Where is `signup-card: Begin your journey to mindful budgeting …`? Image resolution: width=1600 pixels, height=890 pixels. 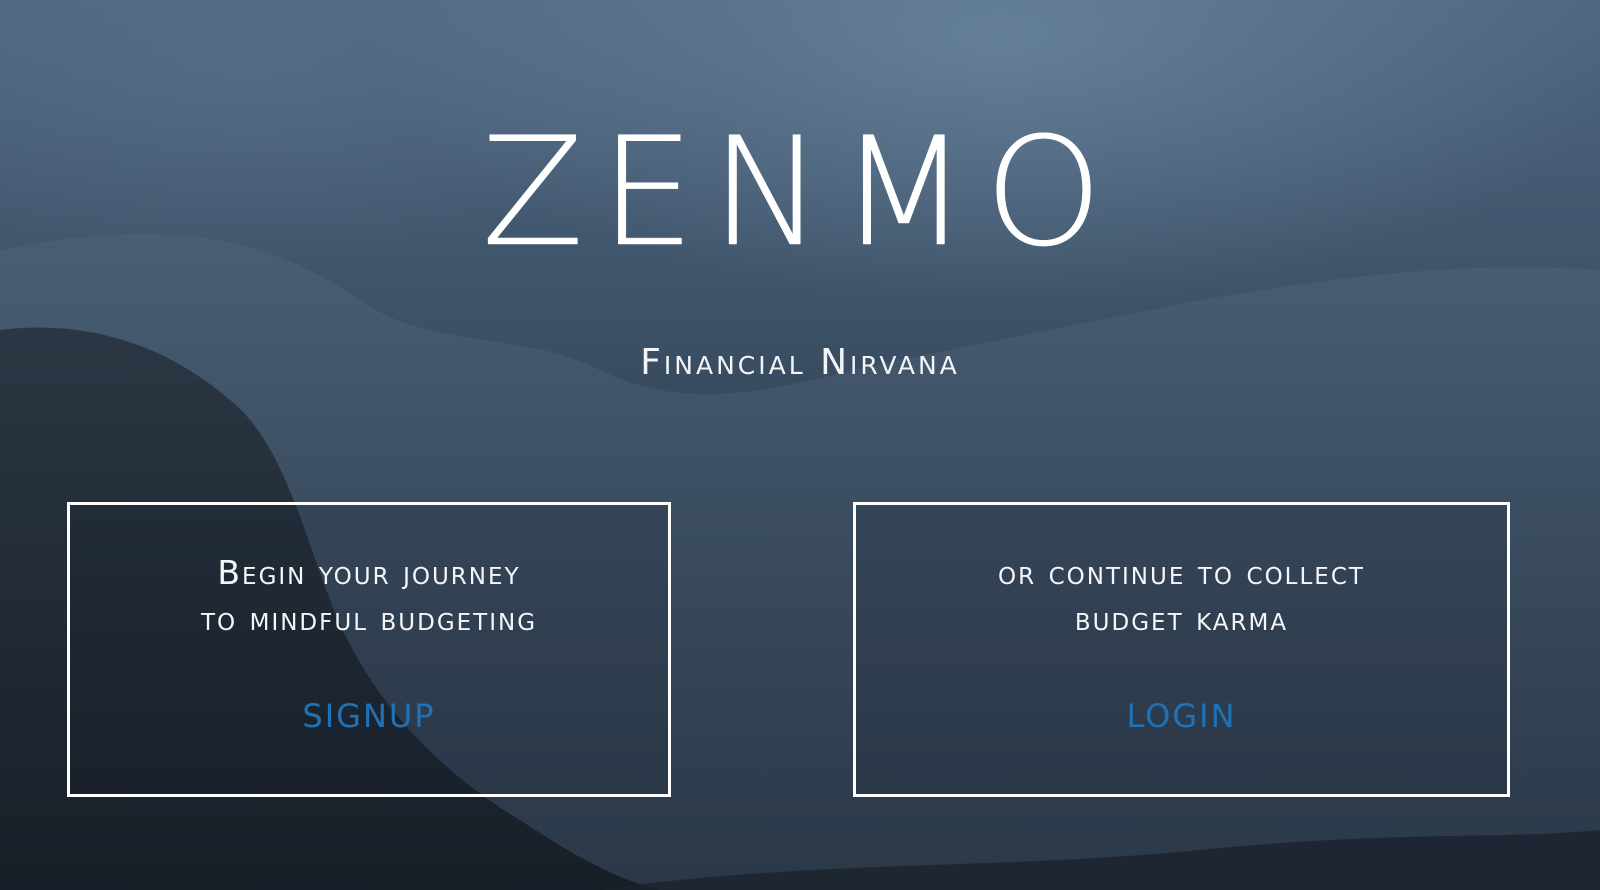 signup-card: Begin your journey to mindful budgeting … is located at coordinates (369, 649).